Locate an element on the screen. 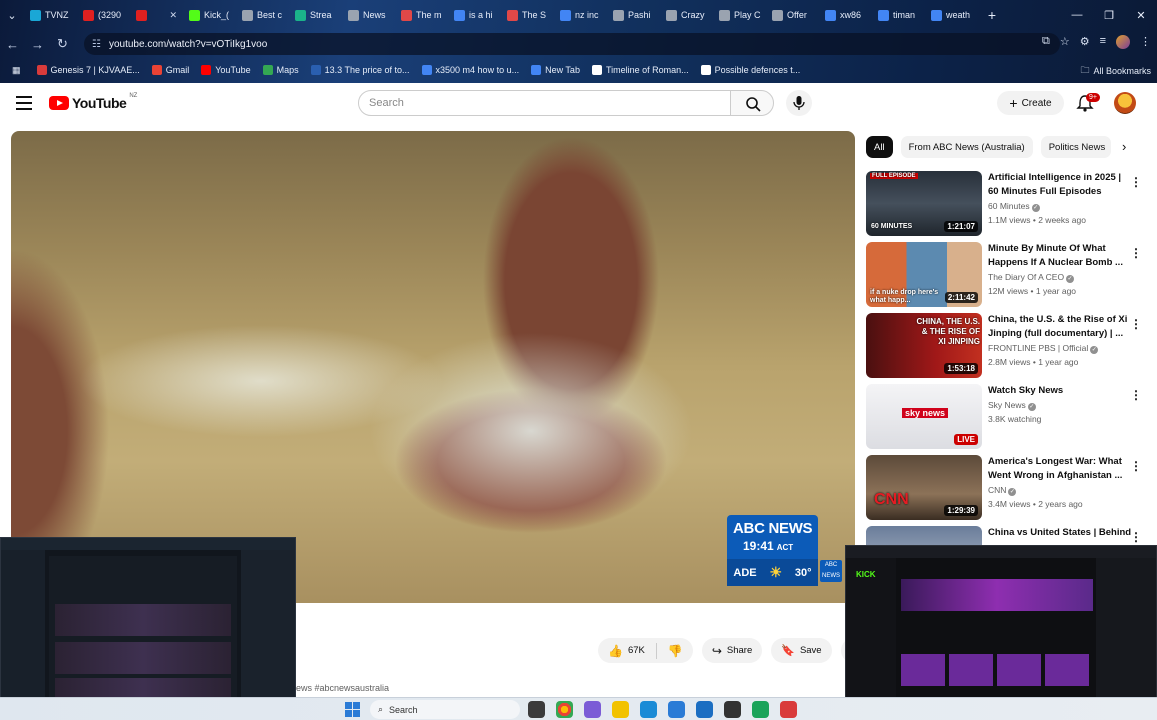 The height and width of the screenshot is (720, 1157). profile-avatar is located at coordinates (1123, 42).